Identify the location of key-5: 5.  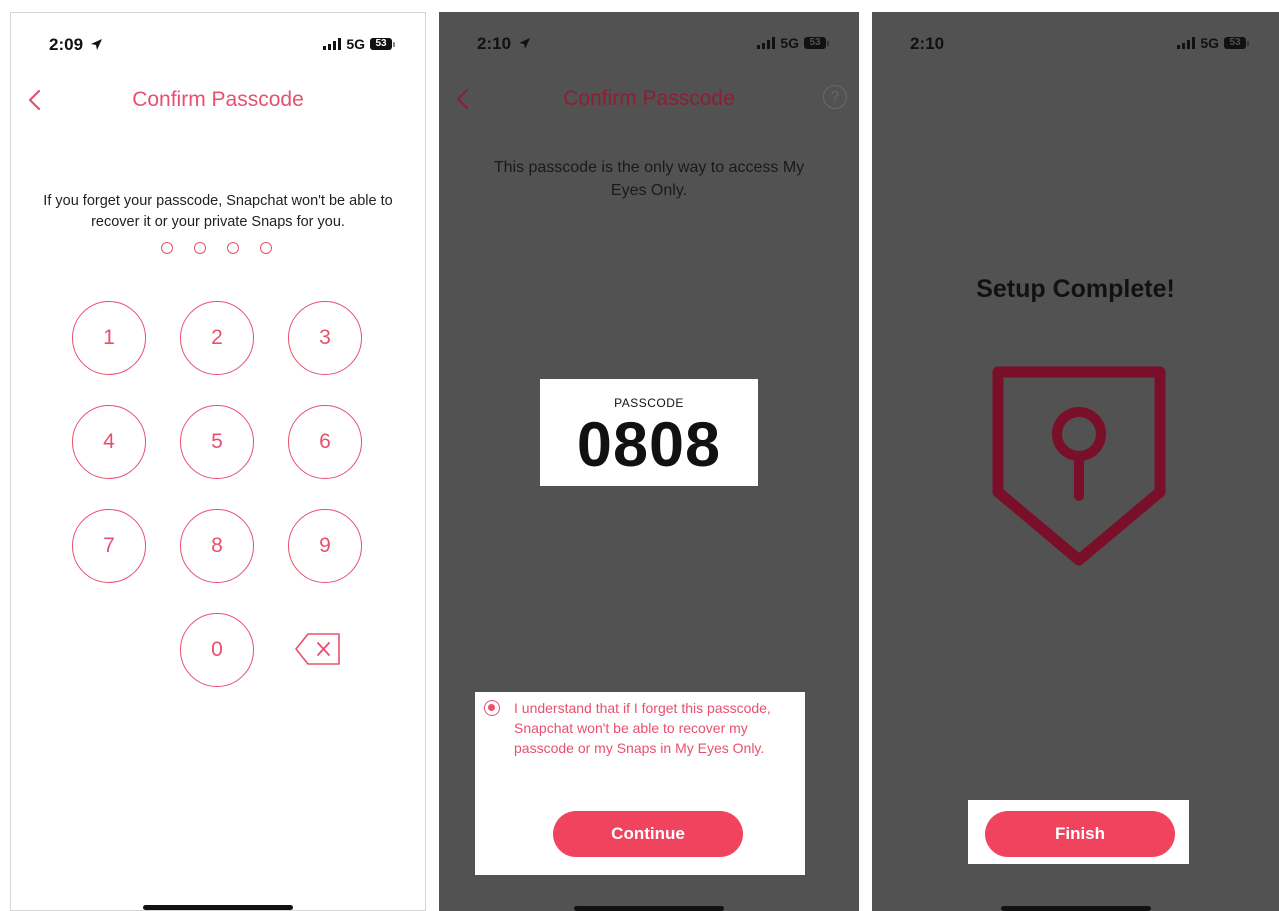
(217, 442).